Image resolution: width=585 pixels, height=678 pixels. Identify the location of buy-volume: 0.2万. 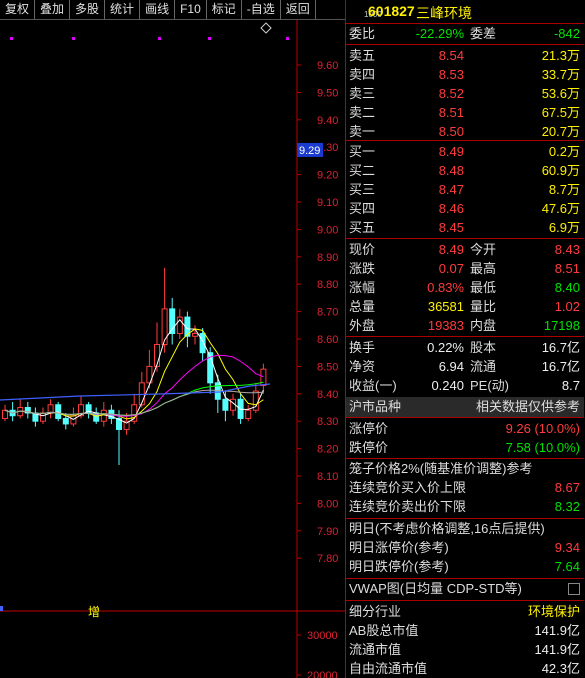
(564, 151).